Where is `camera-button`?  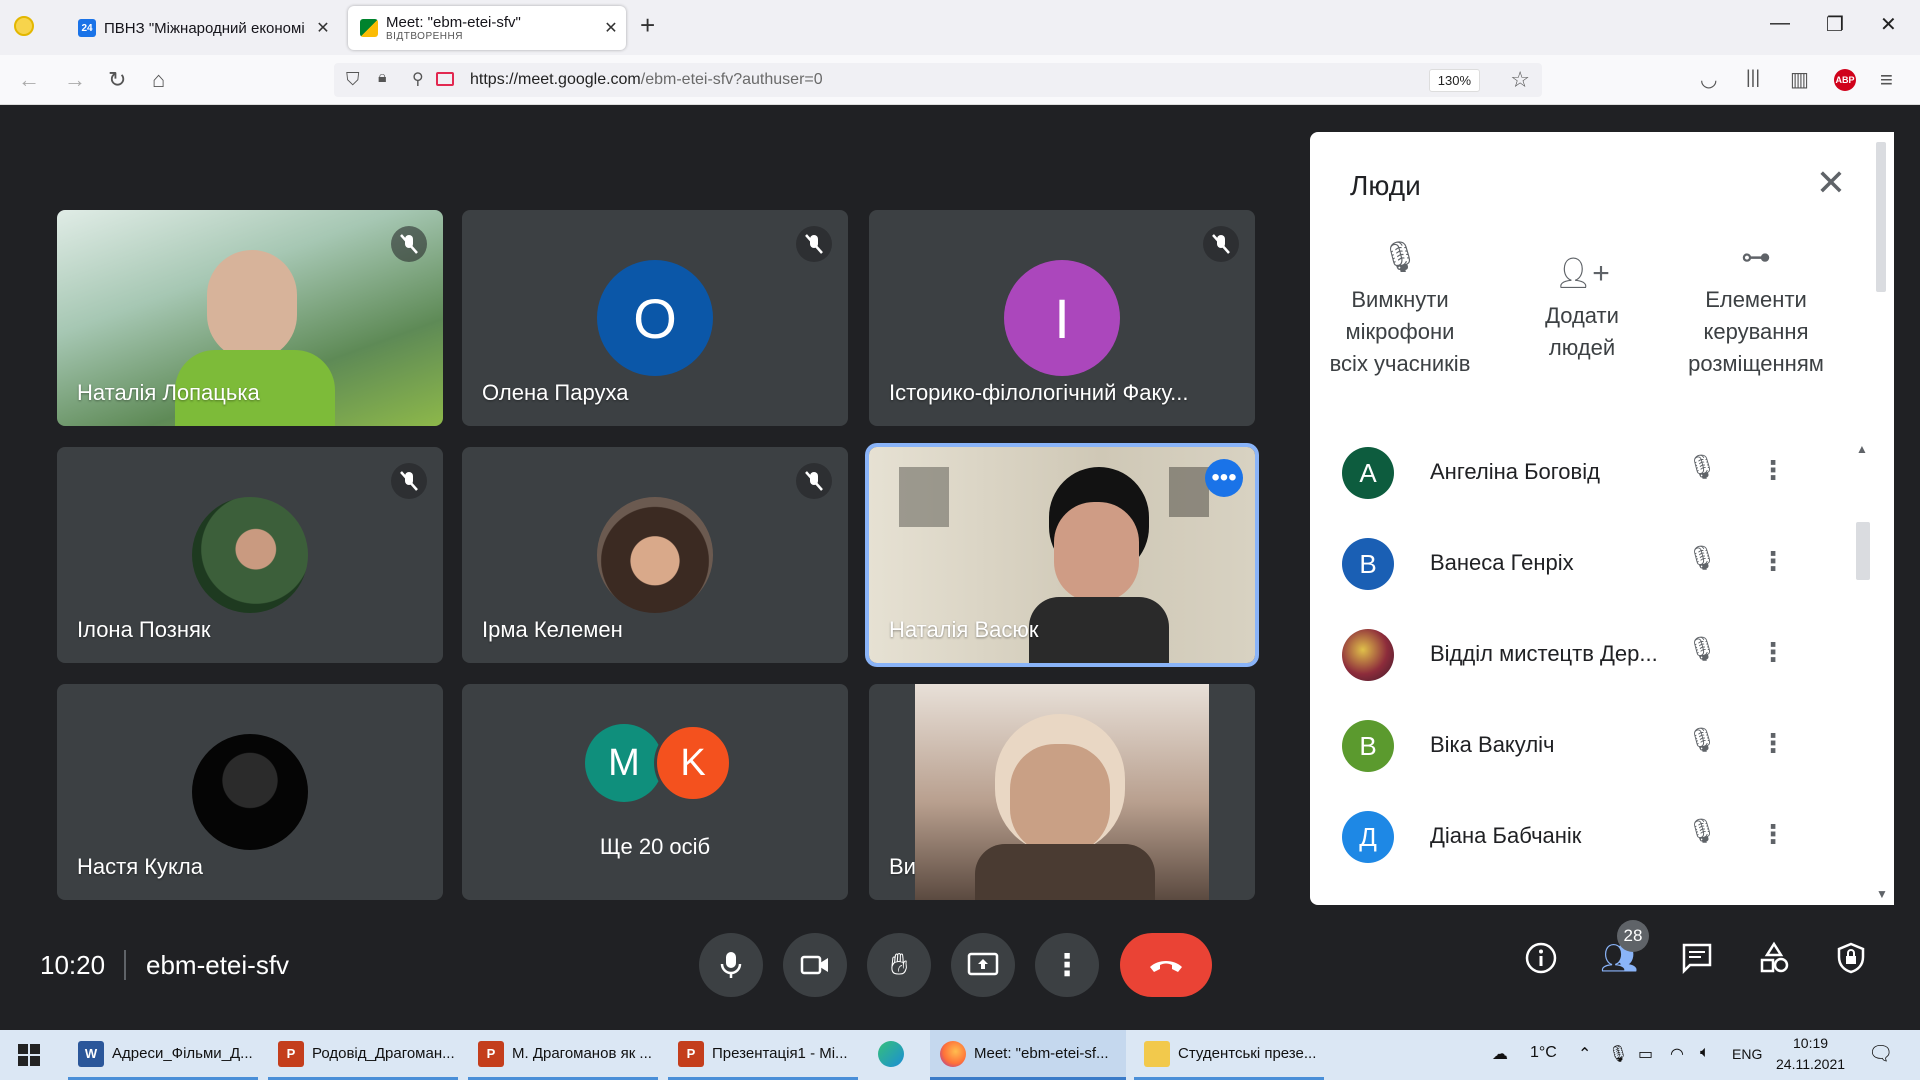 camera-button is located at coordinates (815, 965).